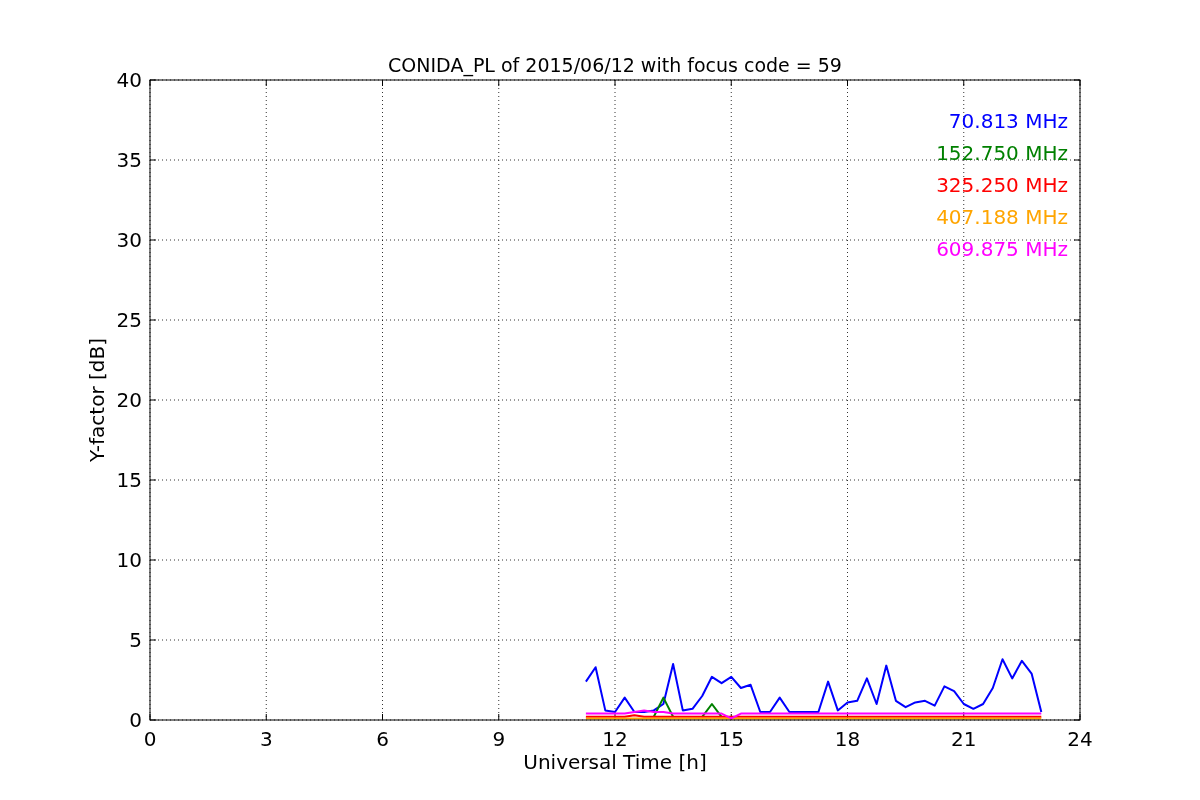  Describe the element at coordinates (1002, 153) in the screenshot. I see `legend-label: 152.750 MHz` at that location.